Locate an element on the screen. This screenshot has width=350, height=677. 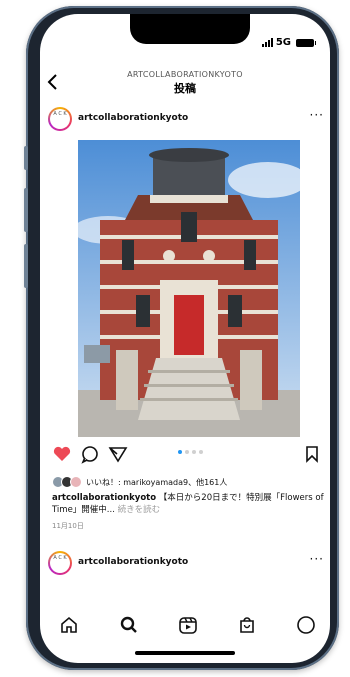
next-post-author-row: A C K artcollaborationkyoto ··· is located at coordinates (186, 565).